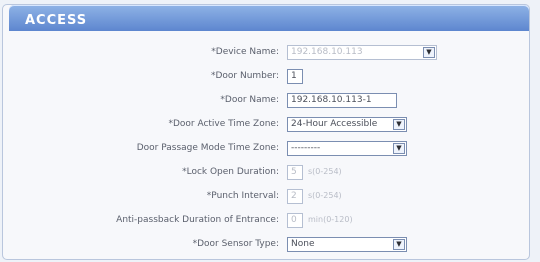 The height and width of the screenshot is (262, 540). What do you see at coordinates (244, 76) in the screenshot?
I see `door-number-label: *Door Number:` at bounding box center [244, 76].